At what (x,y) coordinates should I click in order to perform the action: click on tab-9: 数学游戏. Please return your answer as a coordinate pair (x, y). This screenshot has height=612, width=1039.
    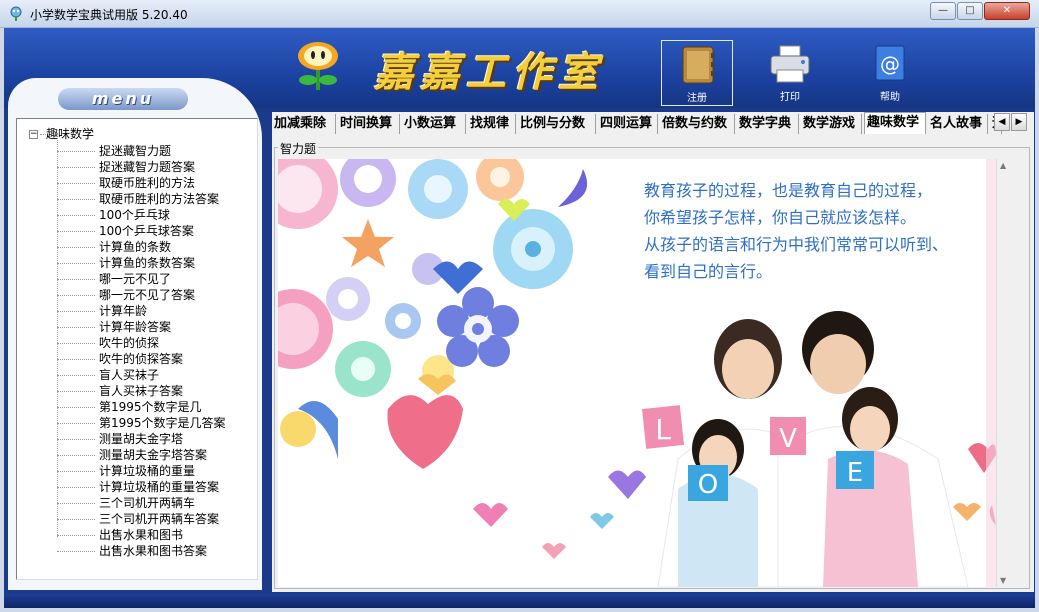
    Looking at the image, I should click on (831, 124).